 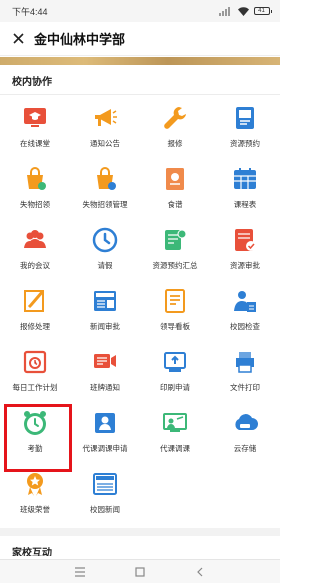 What do you see at coordinates (245, 362) in the screenshot?
I see `file-print-icon` at bounding box center [245, 362].